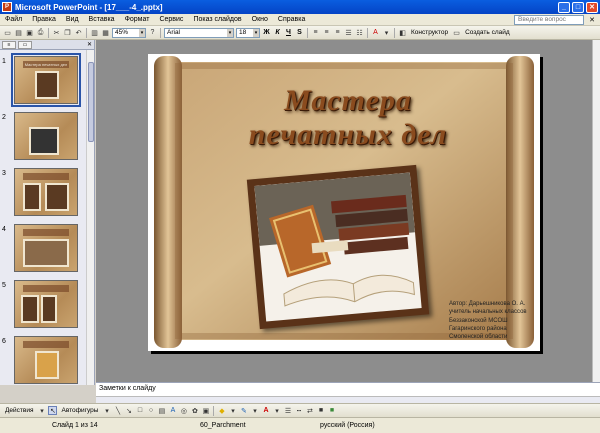  I want to click on cut-icon: ✂, so click(56, 32).